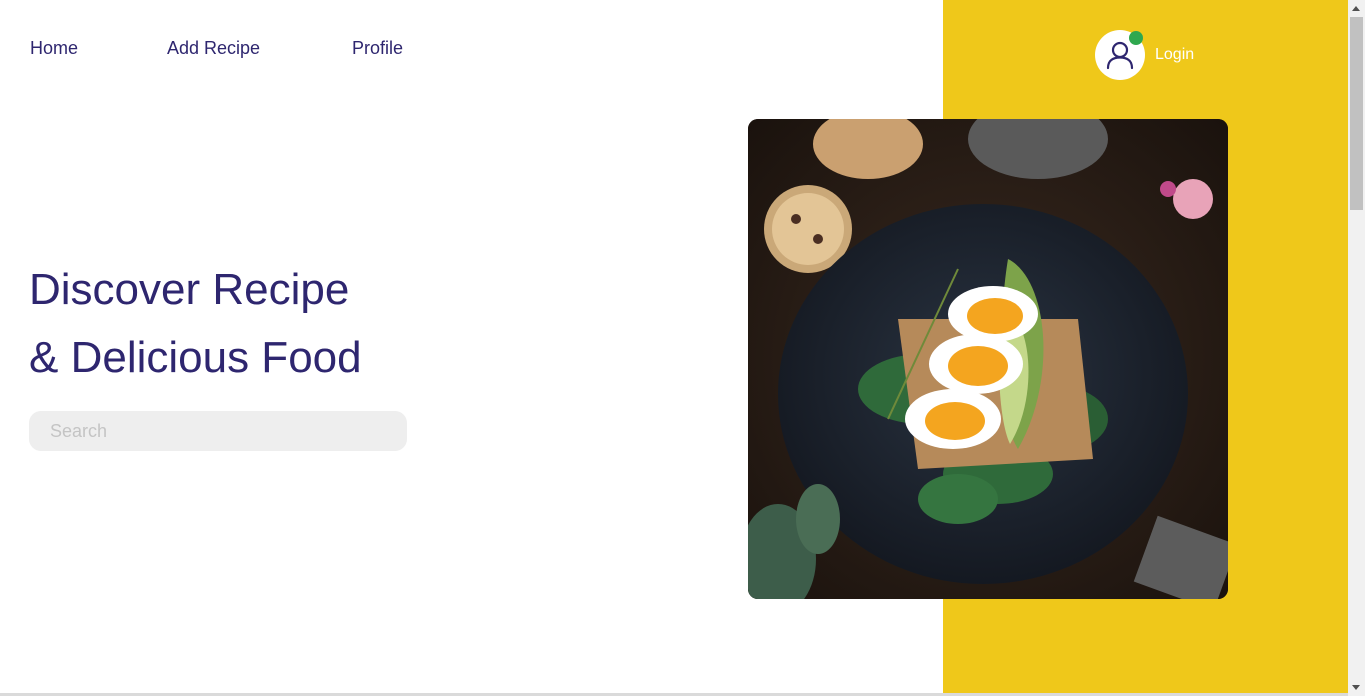  What do you see at coordinates (218, 431) in the screenshot?
I see `search-input` at bounding box center [218, 431].